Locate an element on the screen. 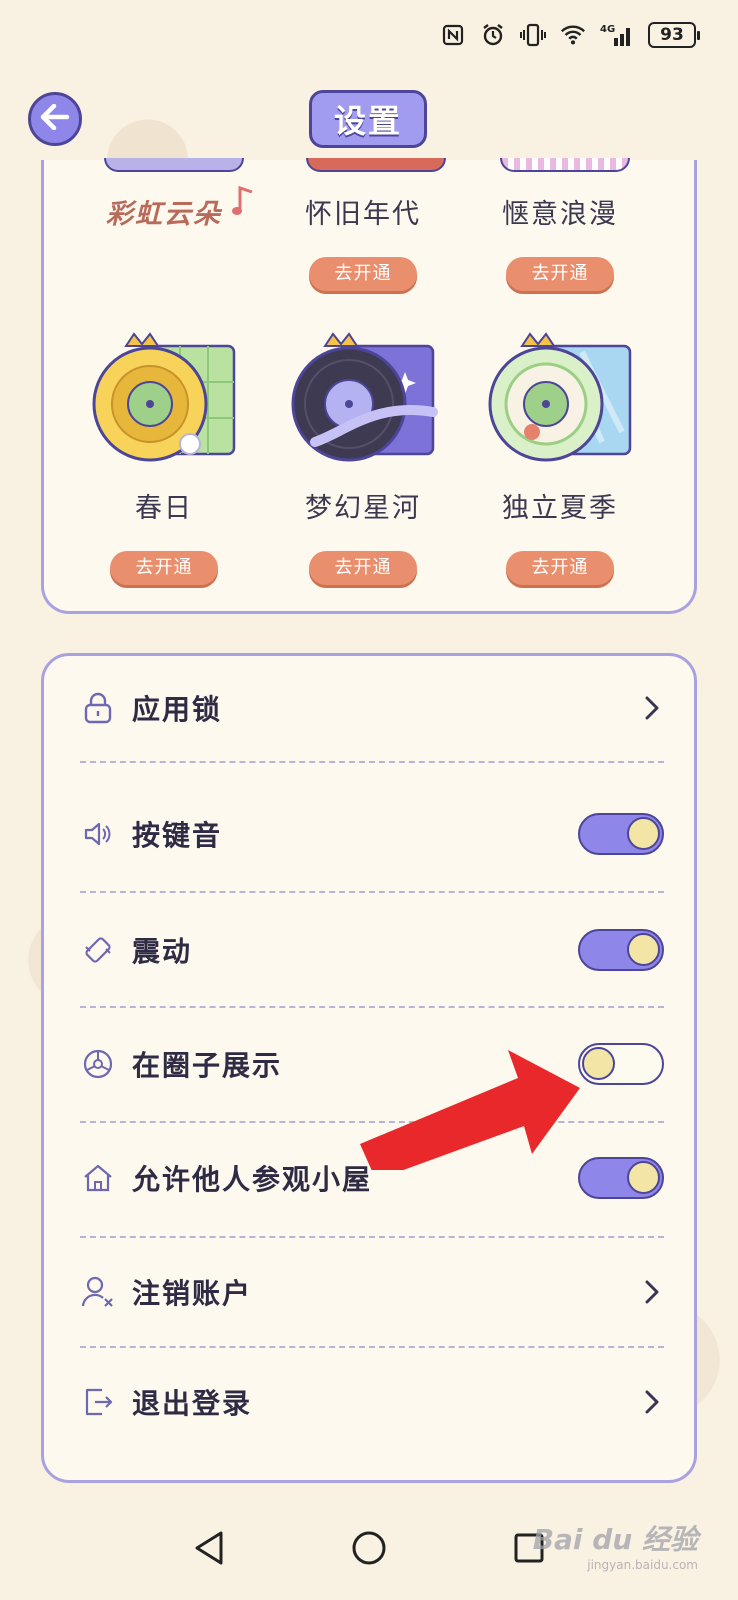 This screenshot has height=1600, width=738. setting-app-lock: 应用锁 is located at coordinates (372, 708).